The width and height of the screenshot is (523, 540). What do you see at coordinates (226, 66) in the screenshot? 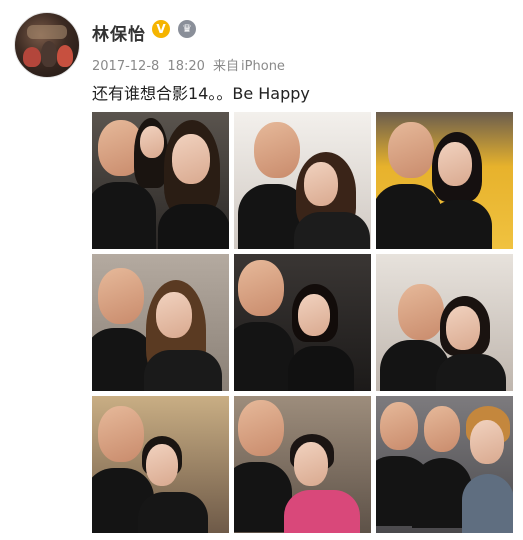
I see `source-prefix: 来自` at bounding box center [226, 66].